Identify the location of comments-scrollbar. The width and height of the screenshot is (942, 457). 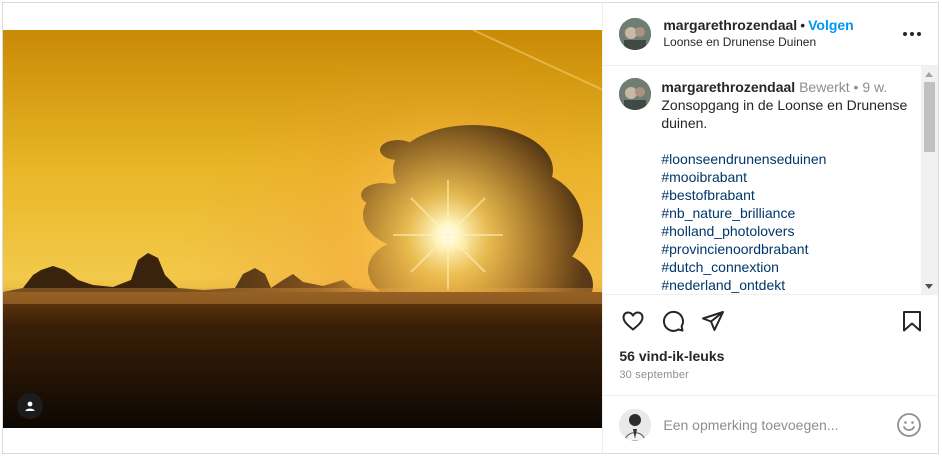
(929, 180).